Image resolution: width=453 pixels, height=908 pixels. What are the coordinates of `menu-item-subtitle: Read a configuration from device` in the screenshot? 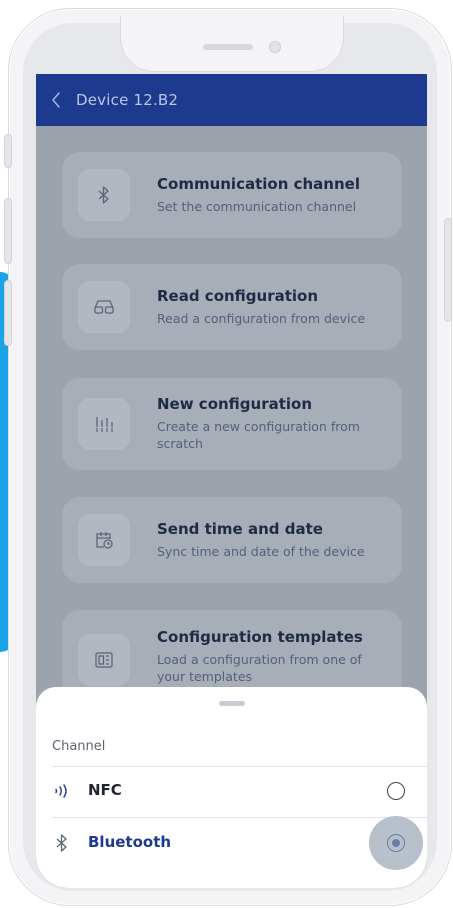 It's located at (261, 318).